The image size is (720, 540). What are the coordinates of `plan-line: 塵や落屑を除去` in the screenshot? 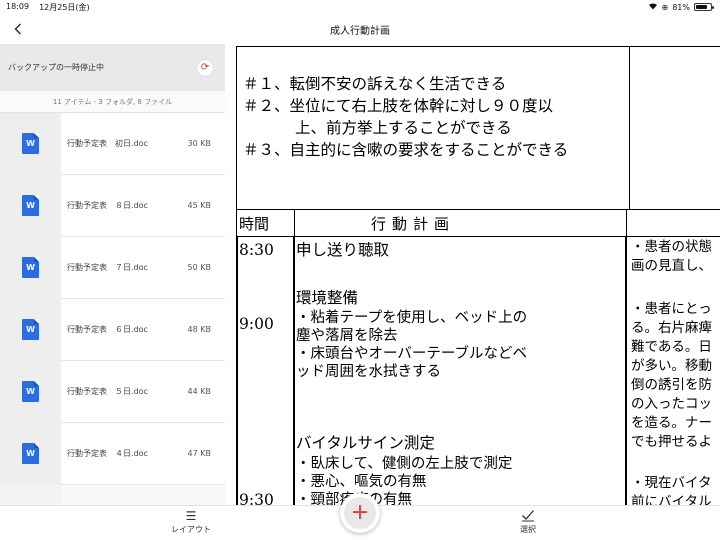 It's located at (347, 336).